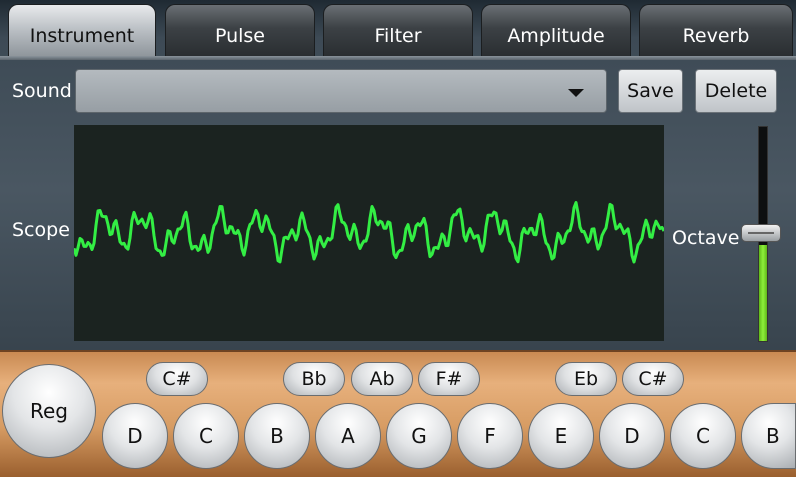 The image size is (796, 477). I want to click on scope-label: Scope, so click(41, 230).